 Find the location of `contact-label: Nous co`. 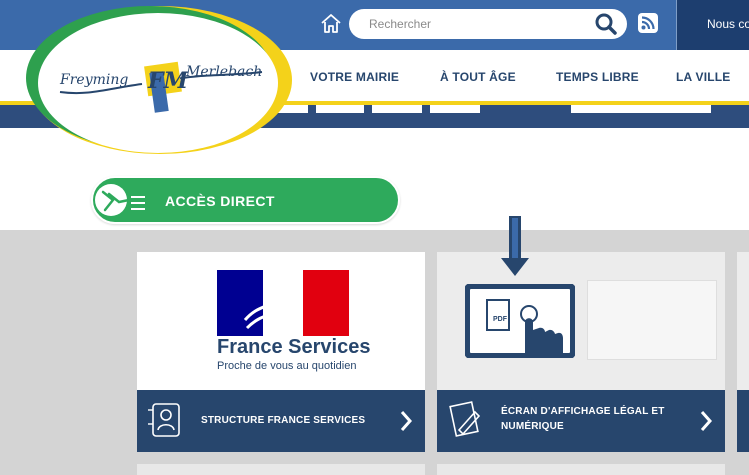

contact-label: Nous co is located at coordinates (728, 24).